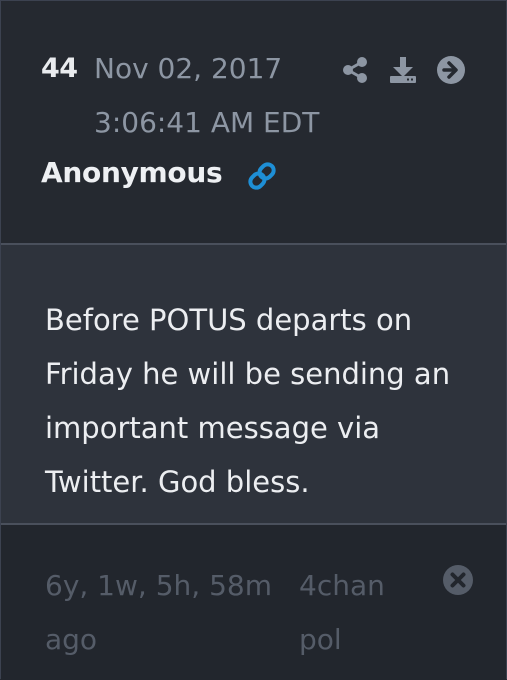  I want to click on post-time: 3:06:41 AM EDT, so click(207, 122).